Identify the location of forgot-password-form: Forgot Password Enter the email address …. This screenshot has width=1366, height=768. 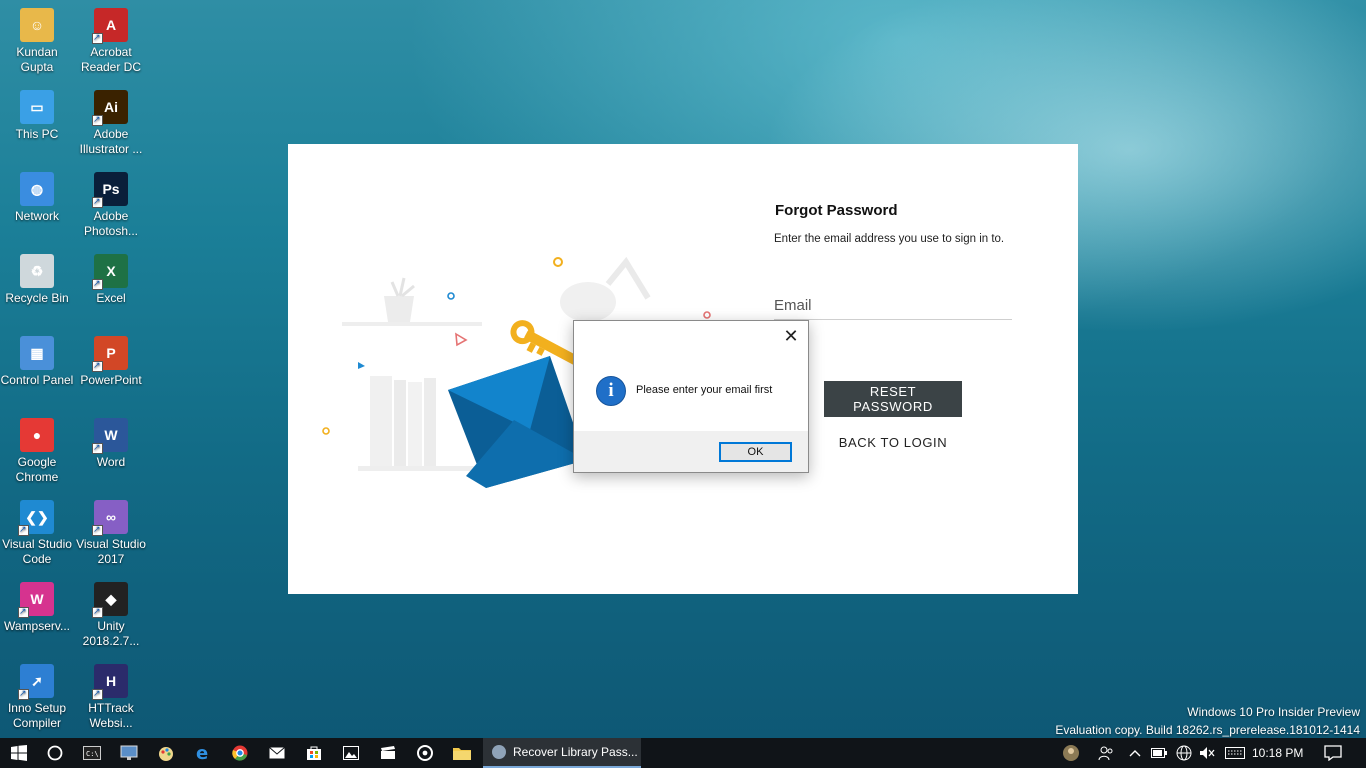
(909, 326).